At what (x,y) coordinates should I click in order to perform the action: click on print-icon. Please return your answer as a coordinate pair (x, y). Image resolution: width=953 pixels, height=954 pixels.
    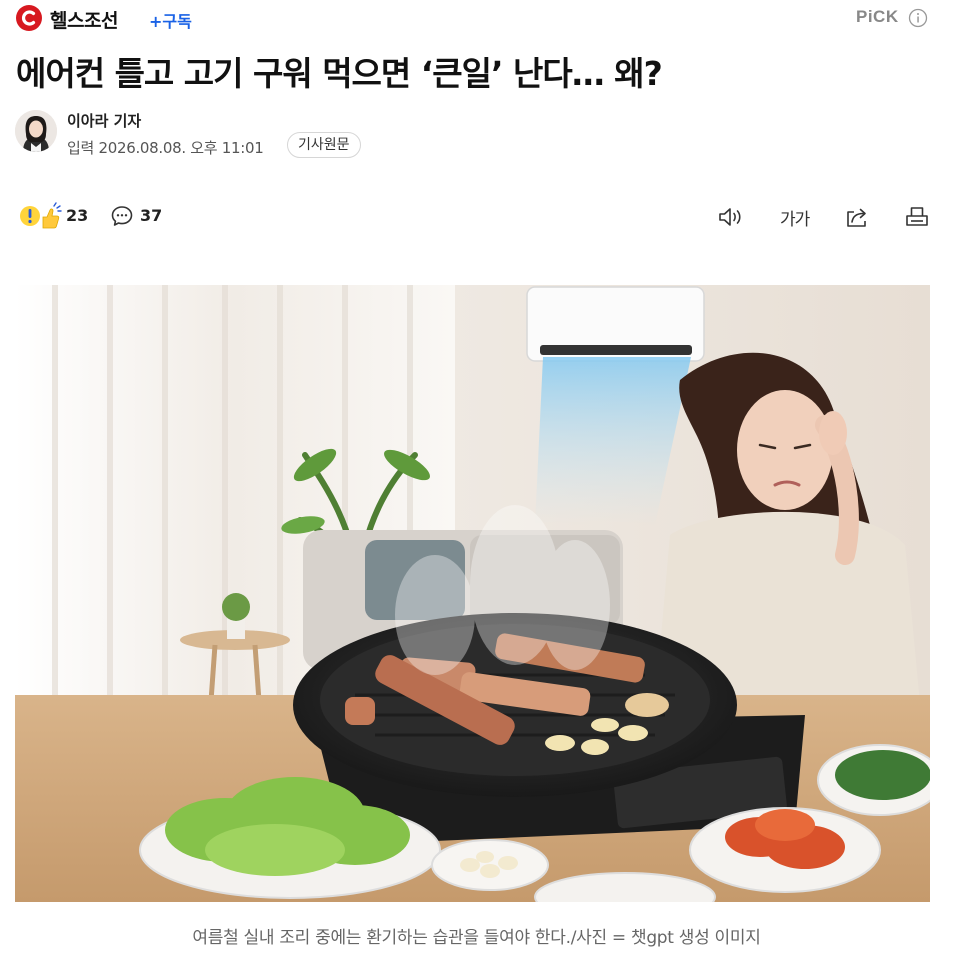
    Looking at the image, I should click on (917, 217).